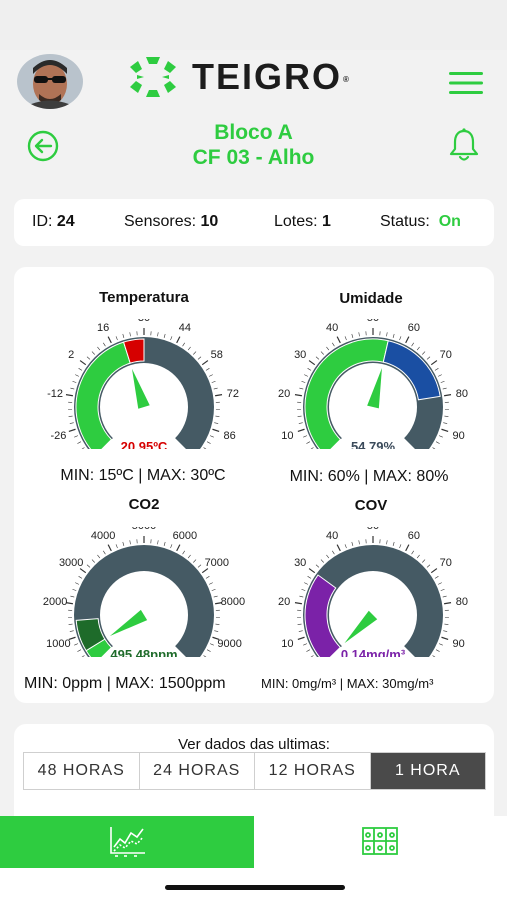  I want to click on gauge-tick-label: -12, so click(55, 394).